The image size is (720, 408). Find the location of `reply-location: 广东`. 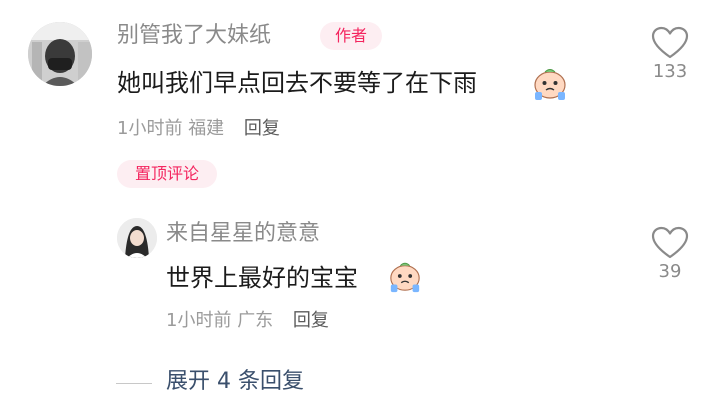

reply-location: 广东 is located at coordinates (255, 320).